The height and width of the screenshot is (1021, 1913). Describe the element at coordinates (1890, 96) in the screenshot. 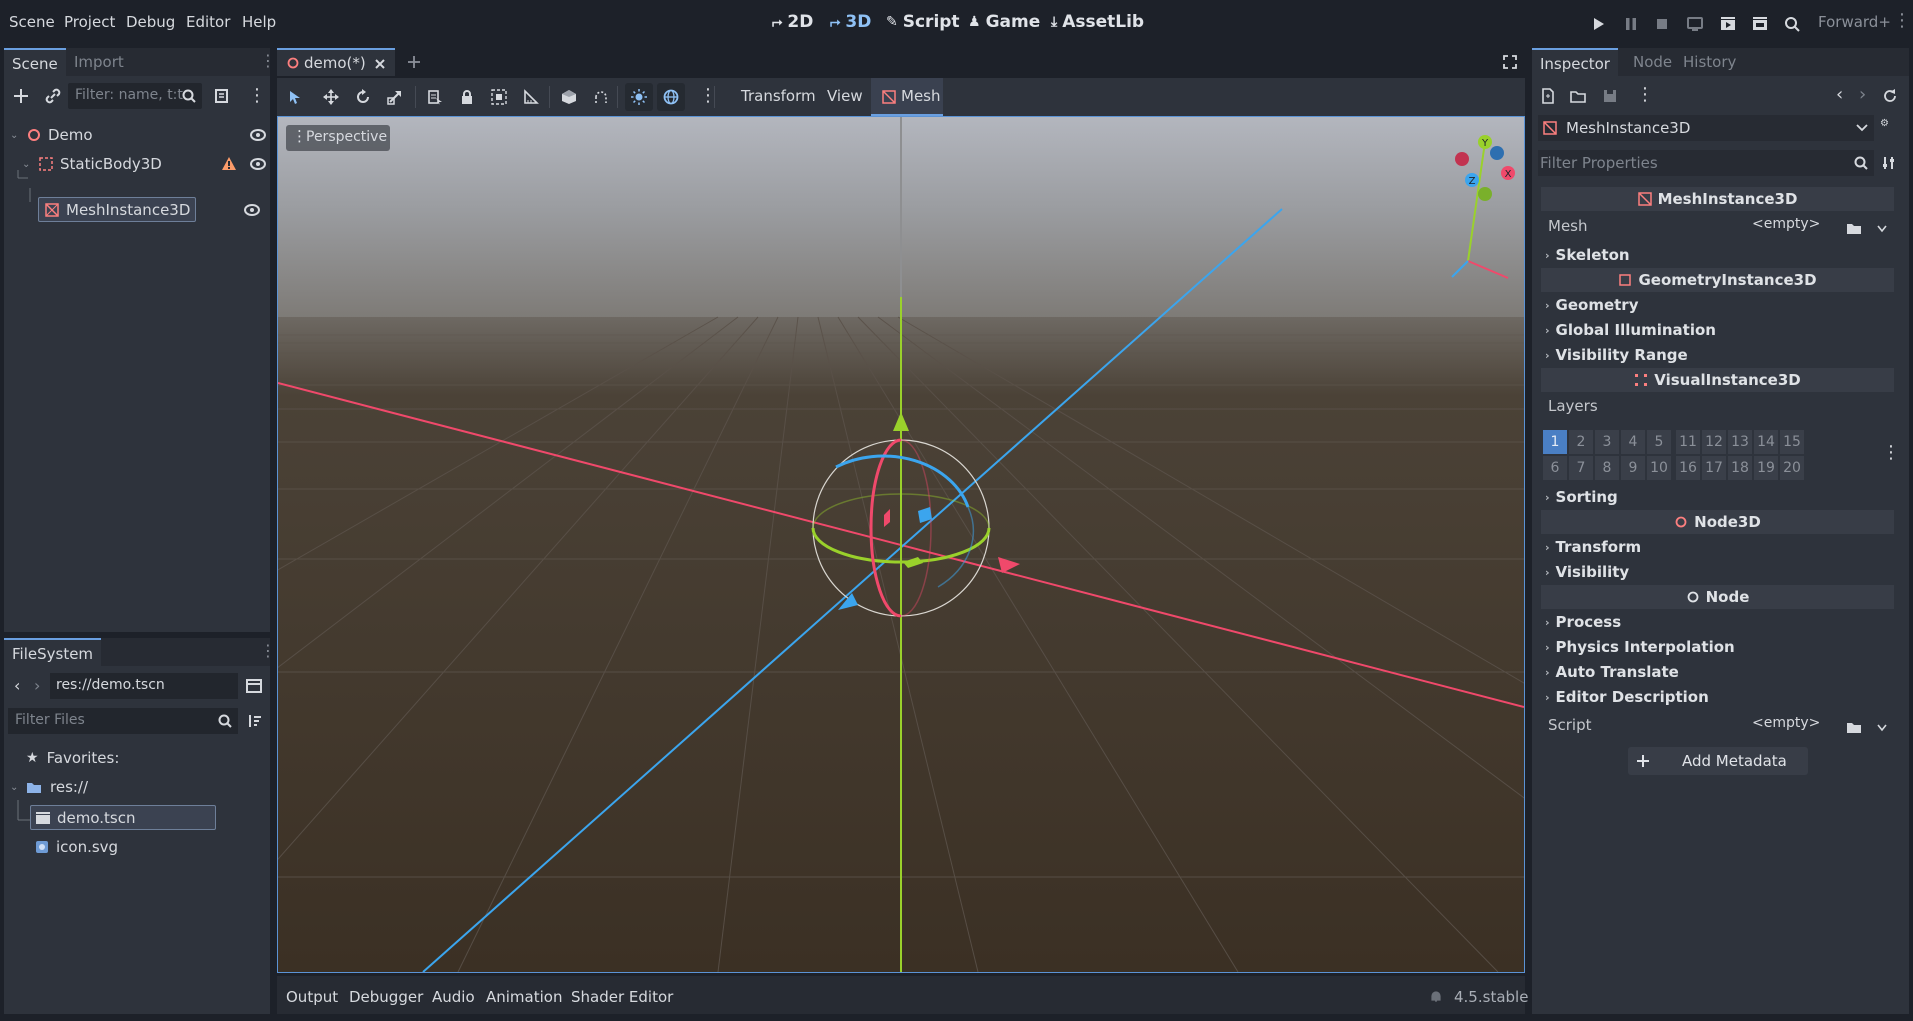

I see `object-history-icon` at that location.